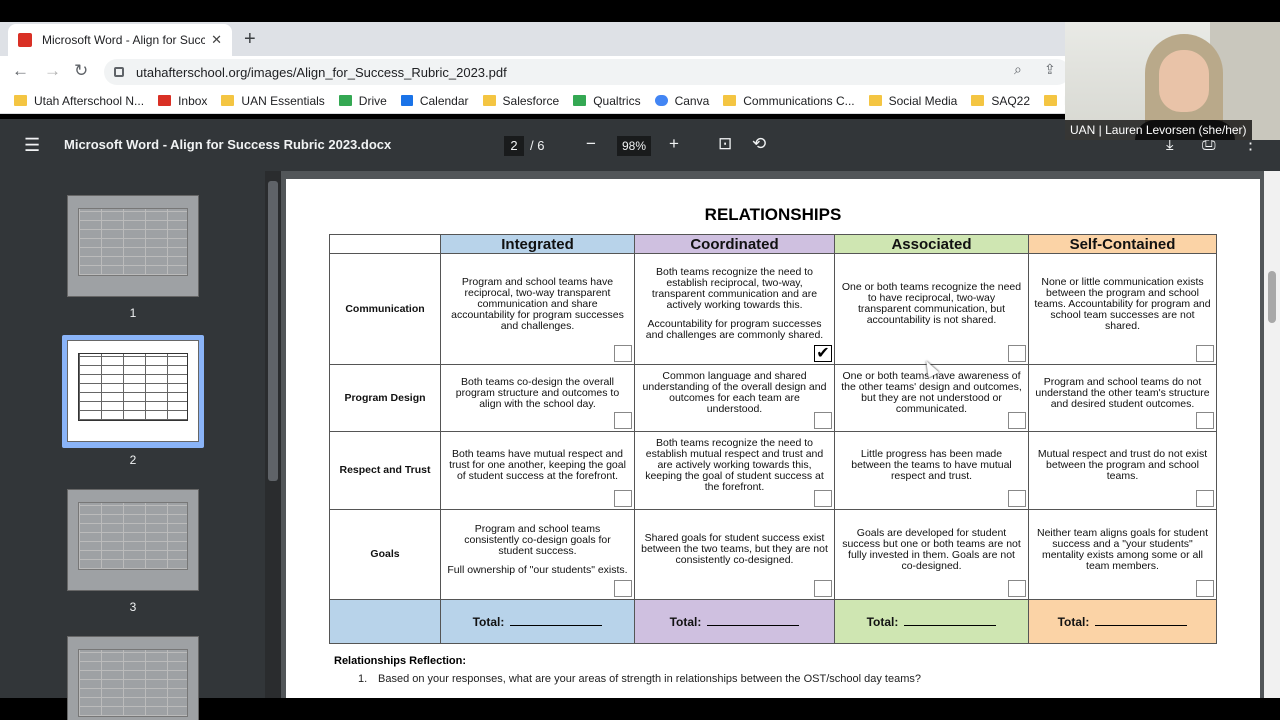 This screenshot has width=1280, height=720. Describe the element at coordinates (681, 101) in the screenshot. I see `bookmark-item: Canva` at that location.